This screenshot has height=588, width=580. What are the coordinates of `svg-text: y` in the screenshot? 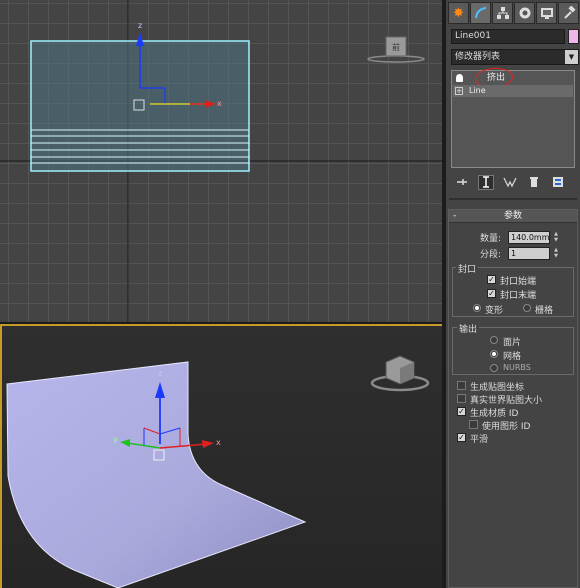 It's located at (115, 439).